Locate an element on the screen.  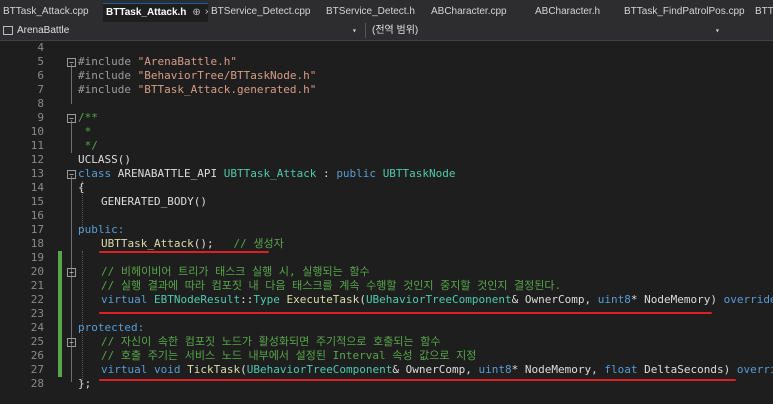
tab-abcharacter-cpp: ABCharacter.cpp is located at coordinates (479, 12).